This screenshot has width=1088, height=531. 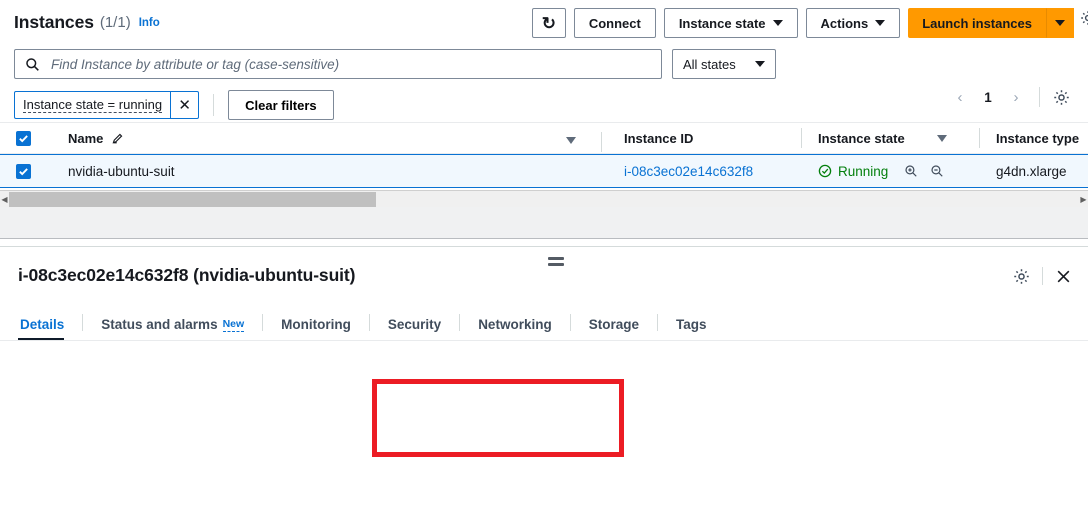 What do you see at coordinates (911, 171) in the screenshot?
I see `zoom-in-icon` at bounding box center [911, 171].